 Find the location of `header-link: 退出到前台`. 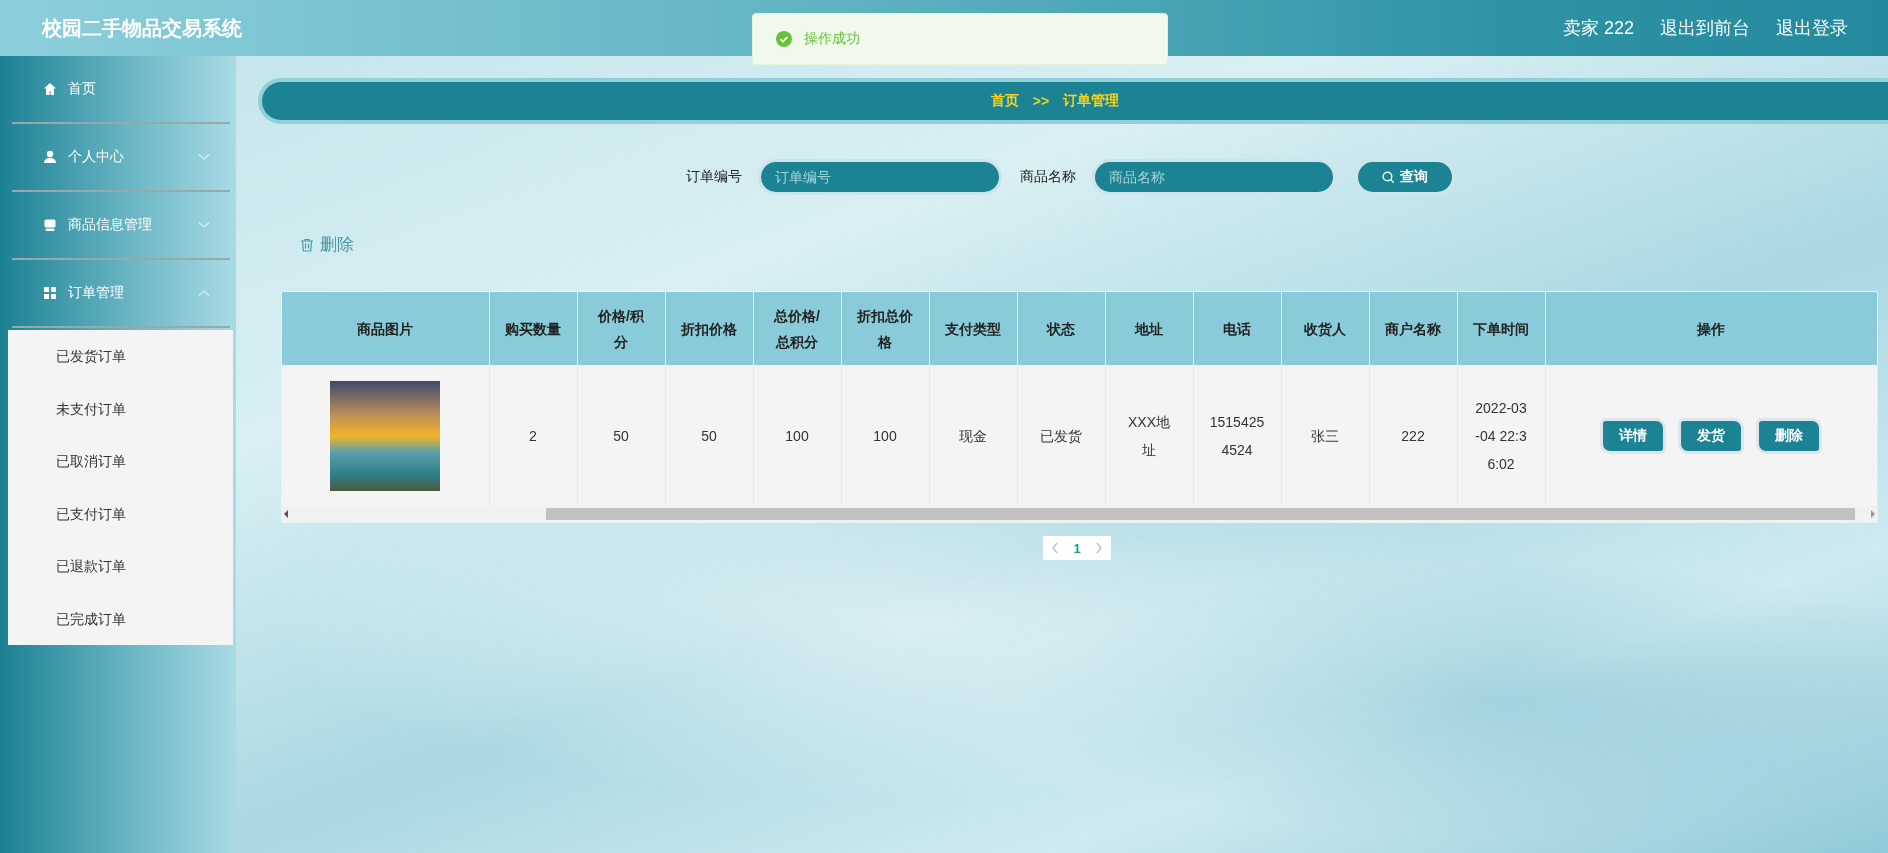

header-link: 退出到前台 is located at coordinates (1705, 28).